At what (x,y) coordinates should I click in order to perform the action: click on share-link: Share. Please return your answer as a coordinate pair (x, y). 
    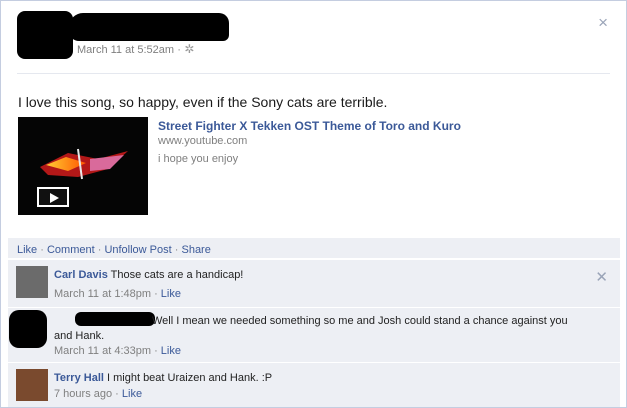
    Looking at the image, I should click on (195, 250).